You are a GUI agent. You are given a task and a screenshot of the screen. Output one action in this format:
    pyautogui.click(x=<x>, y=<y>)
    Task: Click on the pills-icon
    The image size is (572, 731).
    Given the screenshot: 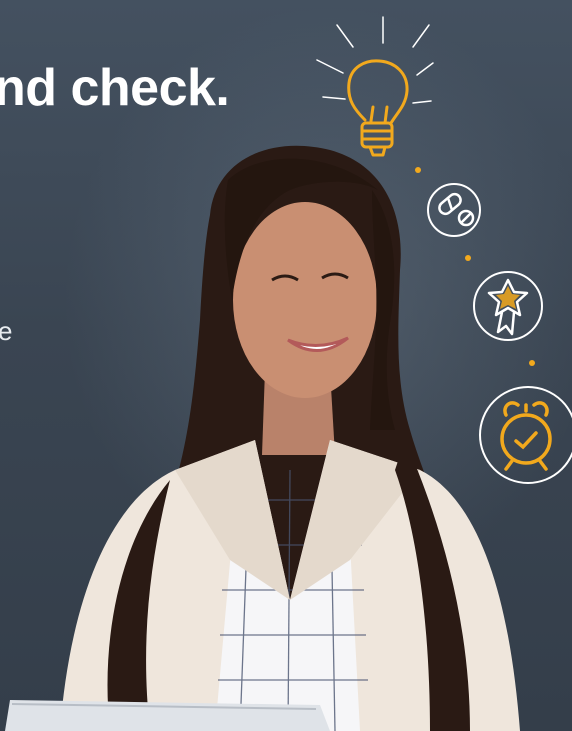 What is the action you would take?
    pyautogui.click(x=448, y=202)
    